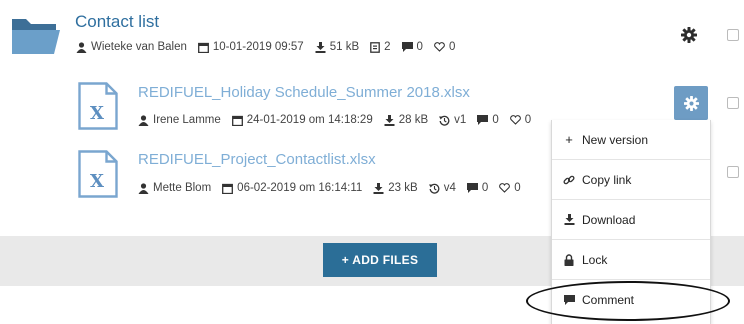 This screenshot has width=744, height=324. I want to click on file-owner-1: Irene Lamme, so click(187, 120).